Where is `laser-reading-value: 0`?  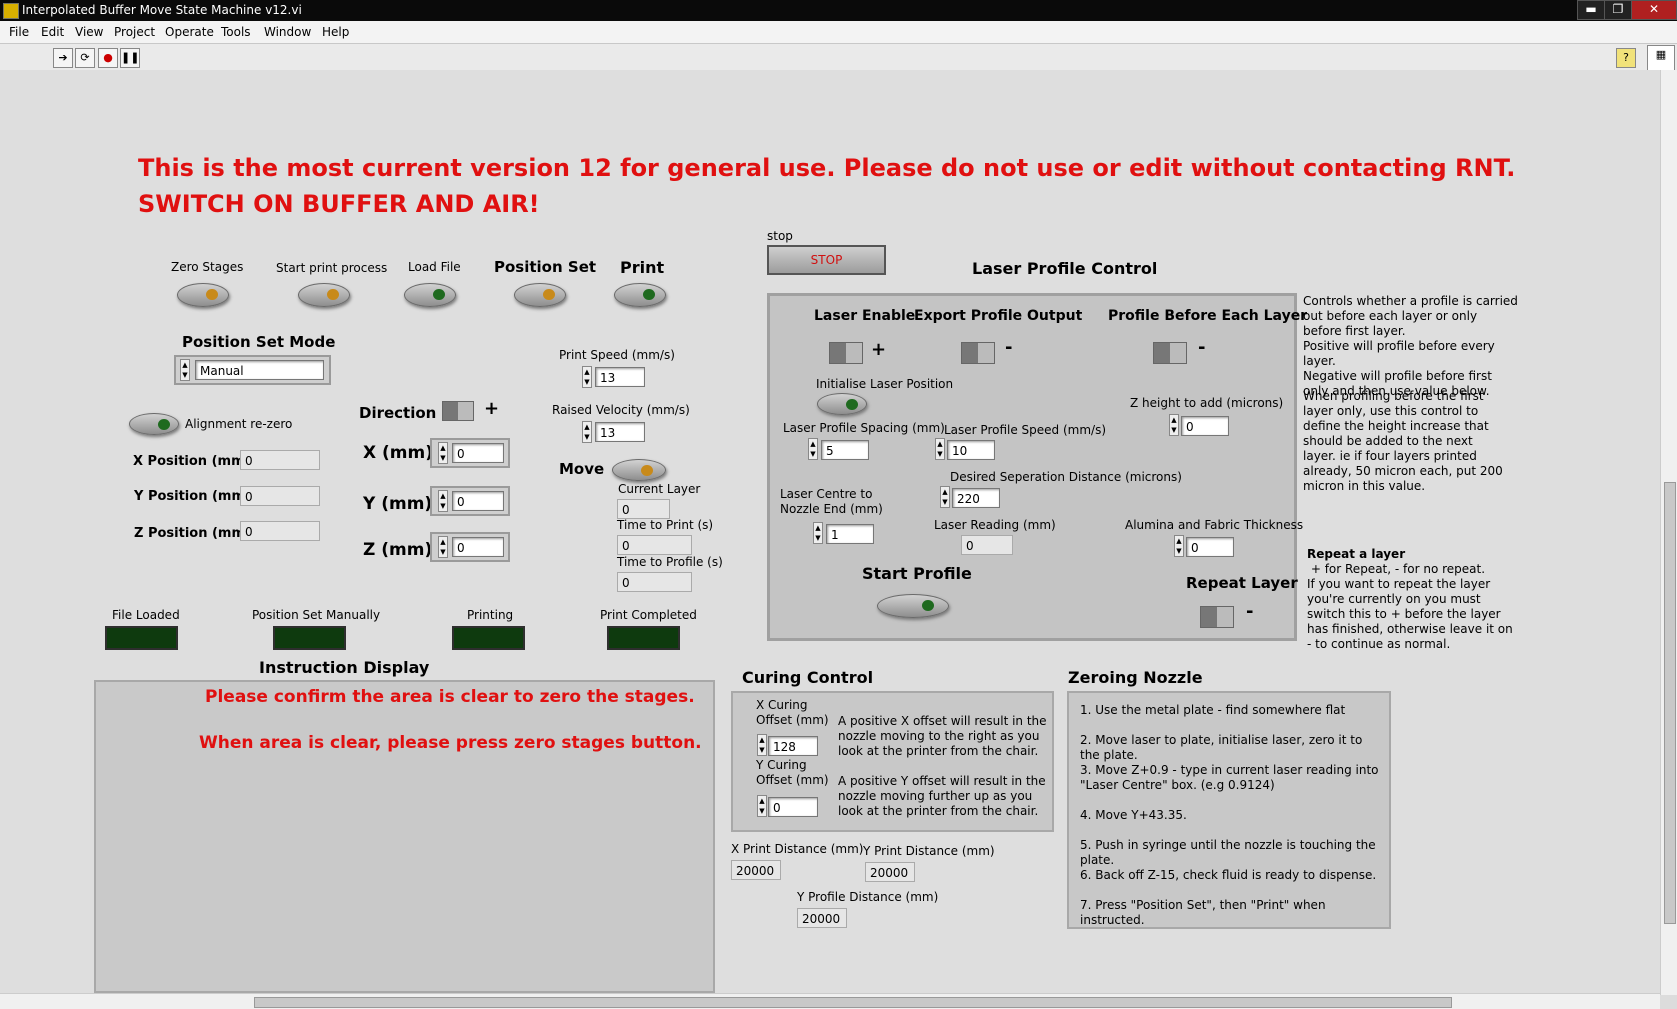
laser-reading-value: 0 is located at coordinates (987, 545).